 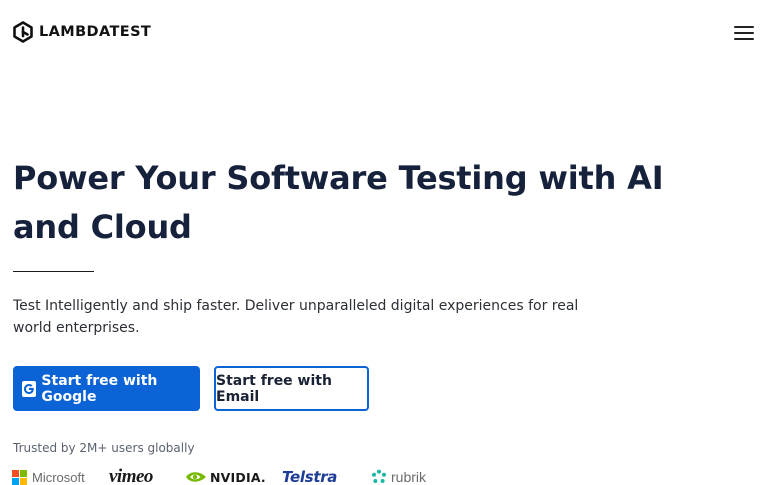 What do you see at coordinates (19, 477) in the screenshot?
I see `microsoft-icon` at bounding box center [19, 477].